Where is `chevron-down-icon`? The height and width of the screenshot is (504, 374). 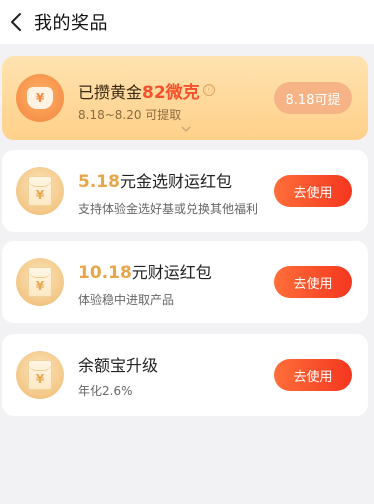
chevron-down-icon is located at coordinates (186, 129).